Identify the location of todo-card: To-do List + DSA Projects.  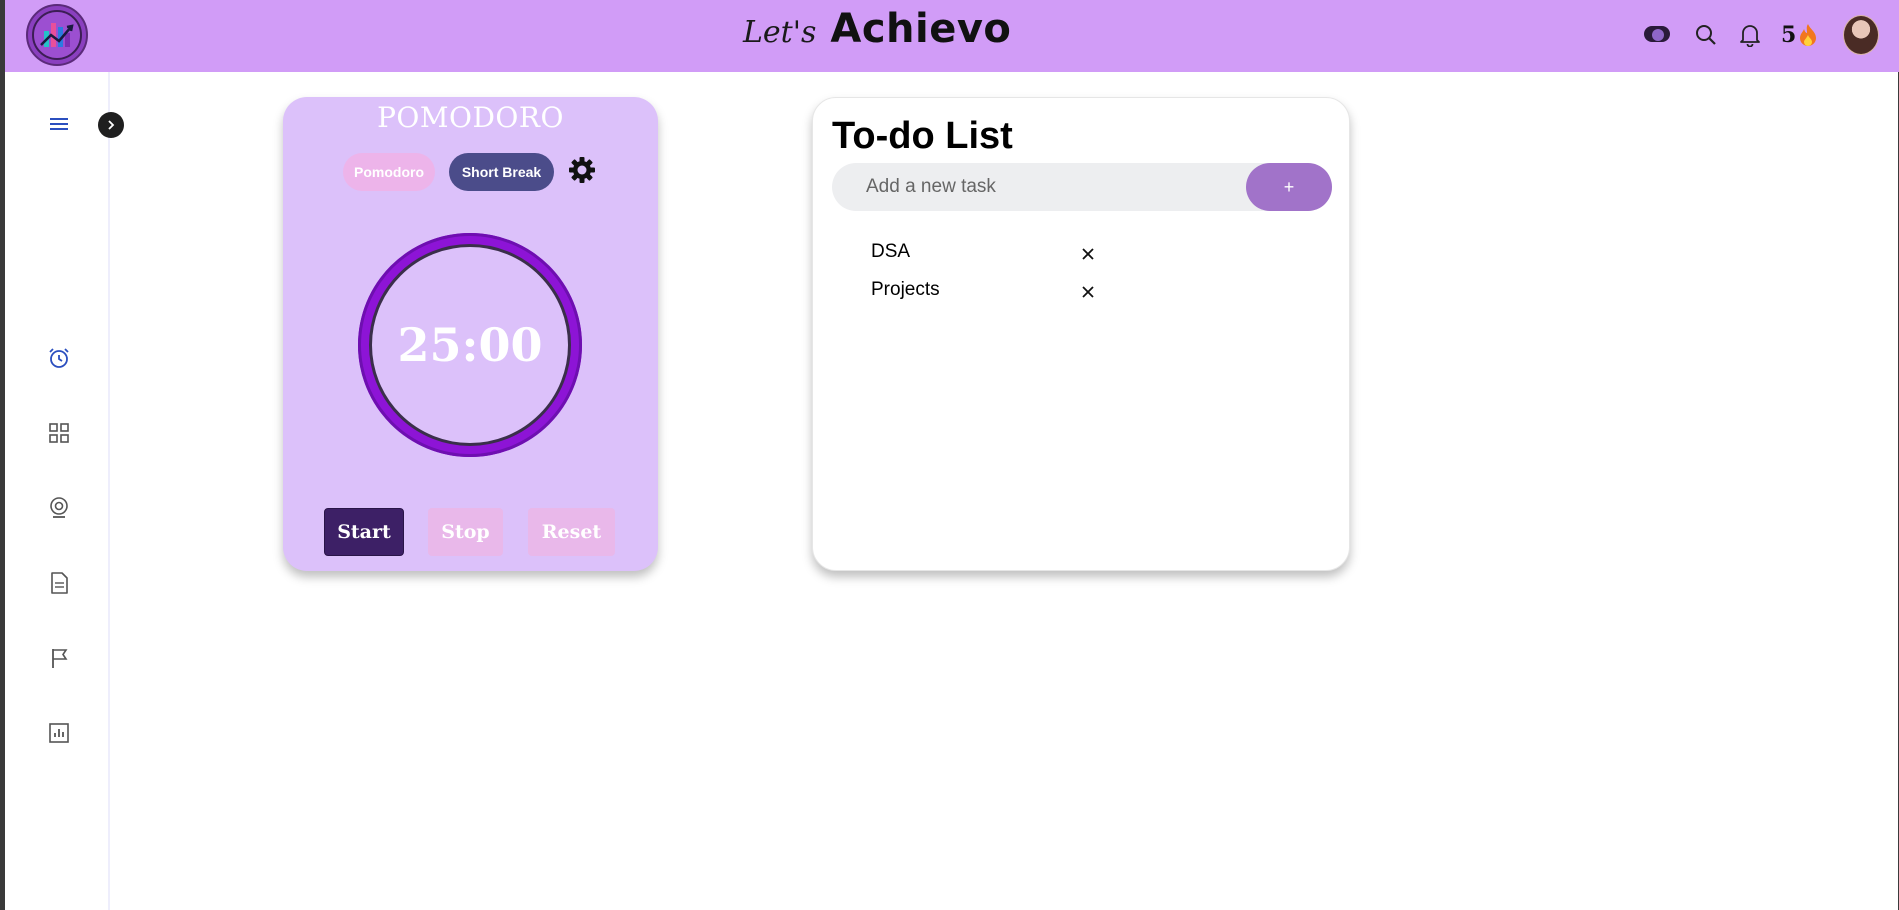
(1081, 334).